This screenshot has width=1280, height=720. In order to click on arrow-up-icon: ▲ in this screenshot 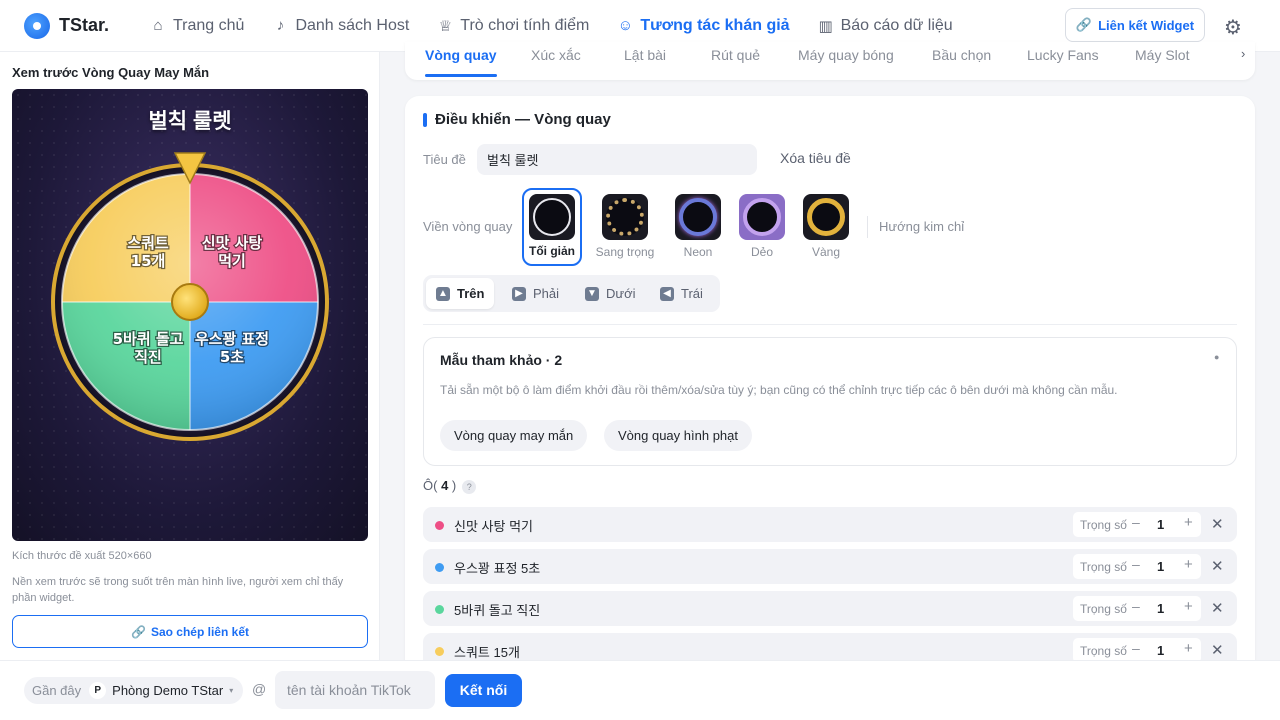, I will do `click(443, 293)`.